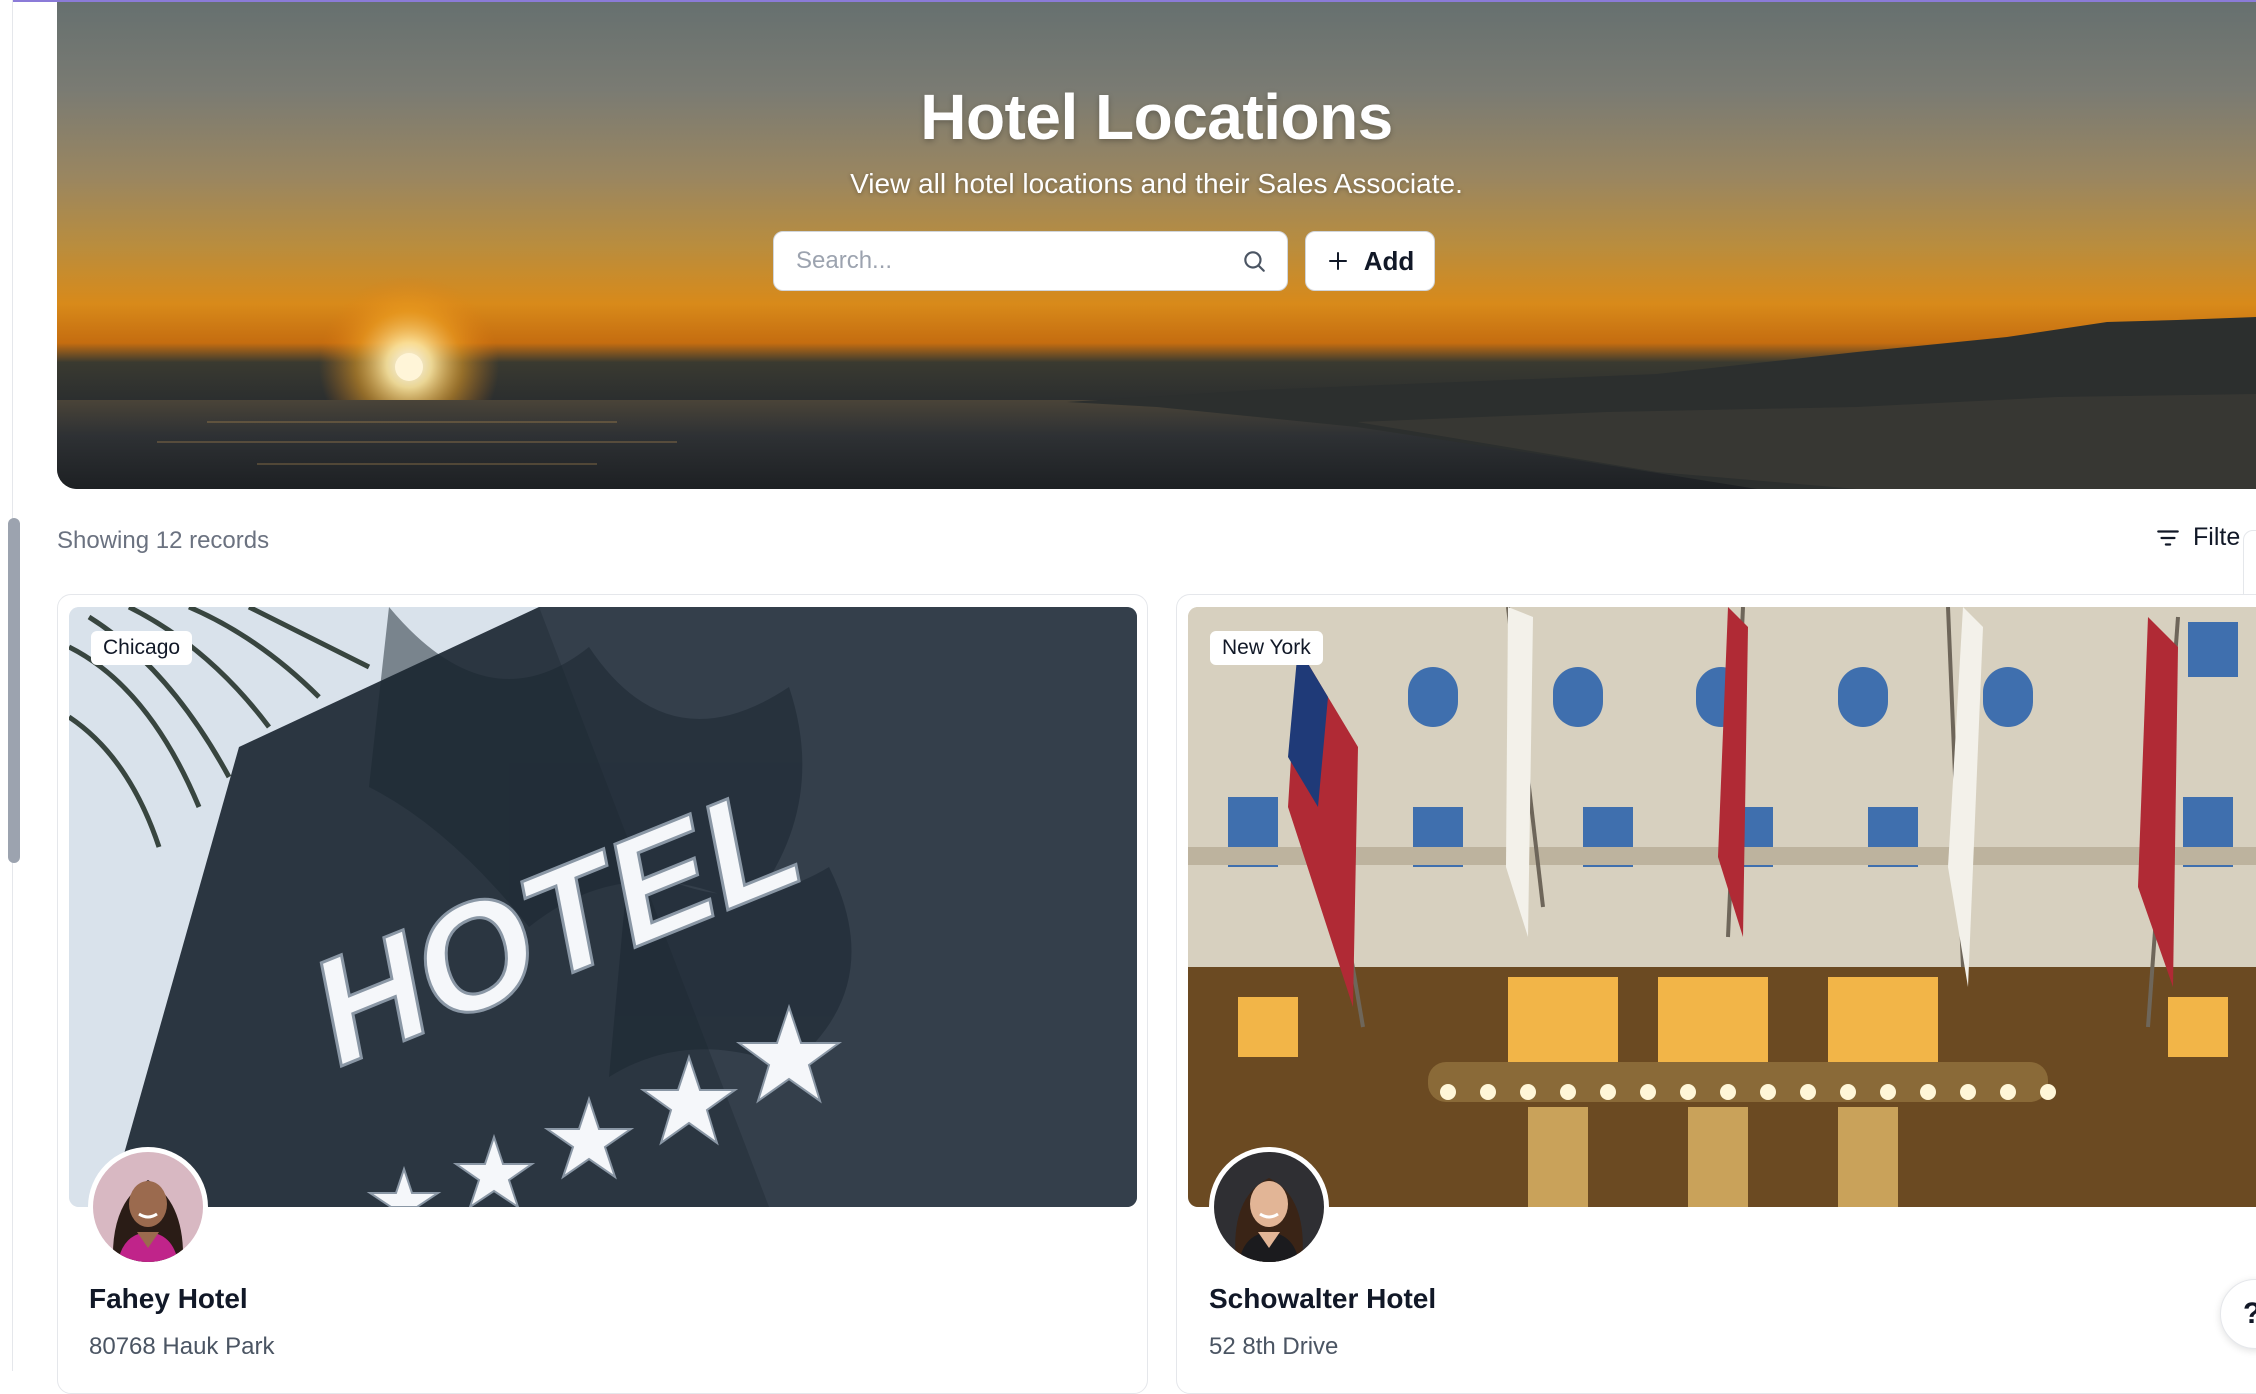  What do you see at coordinates (2217, 537) in the screenshot?
I see `filter-button-label: Filte` at bounding box center [2217, 537].